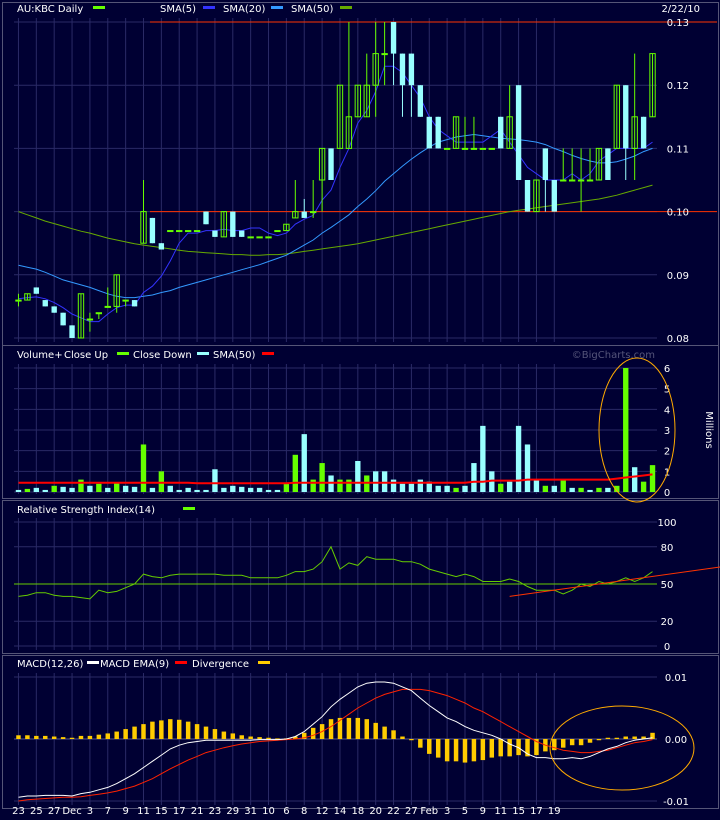 Image resolution: width=720 pixels, height=820 pixels. What do you see at coordinates (220, 664) in the screenshot?
I see `legend-divergence: Divergence` at bounding box center [220, 664].